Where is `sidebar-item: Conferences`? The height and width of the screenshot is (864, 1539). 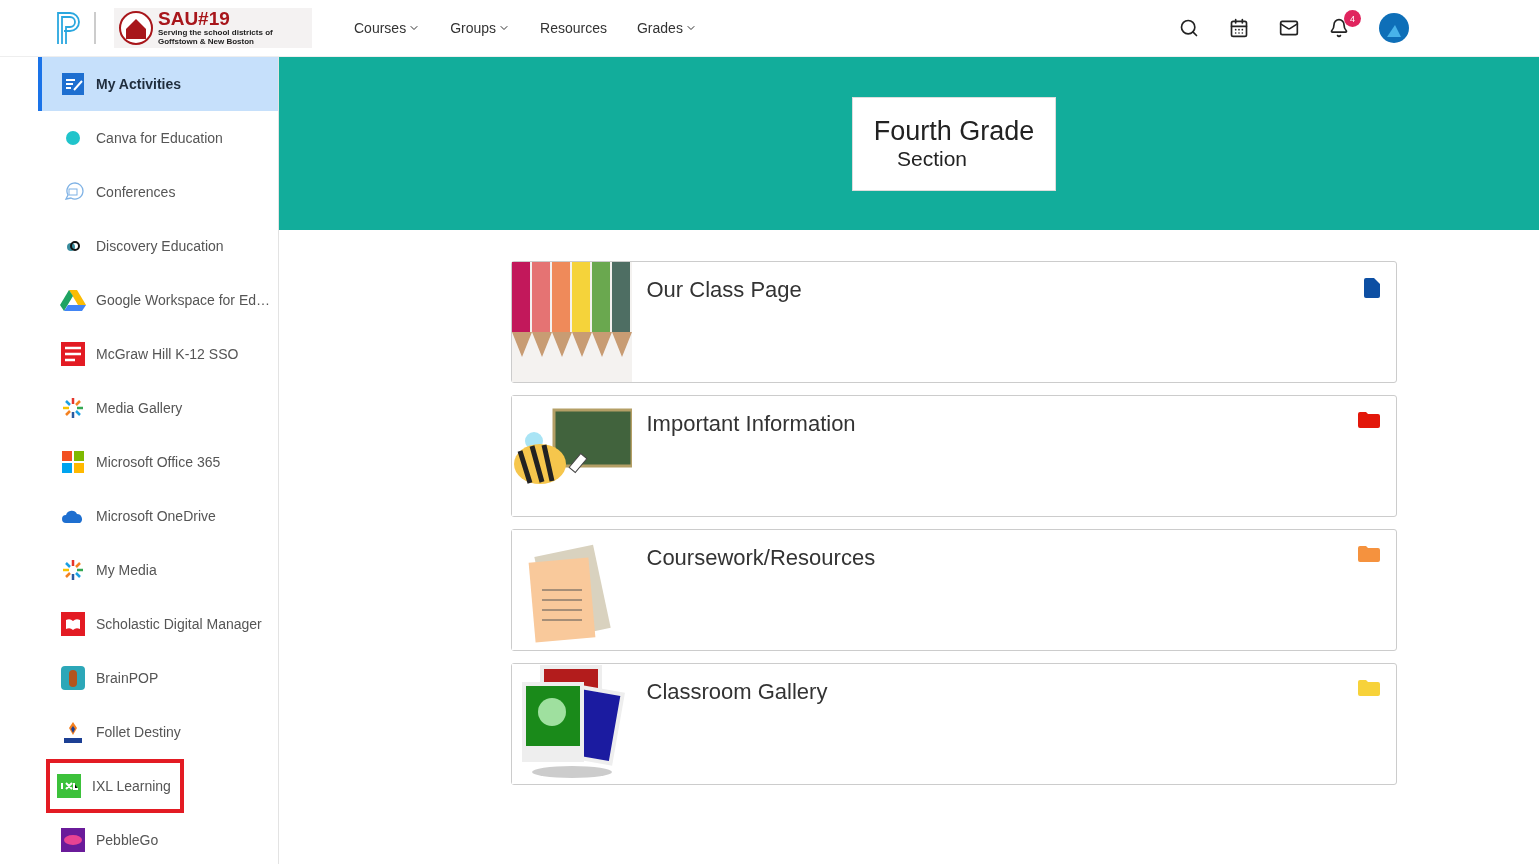 sidebar-item: Conferences is located at coordinates (158, 192).